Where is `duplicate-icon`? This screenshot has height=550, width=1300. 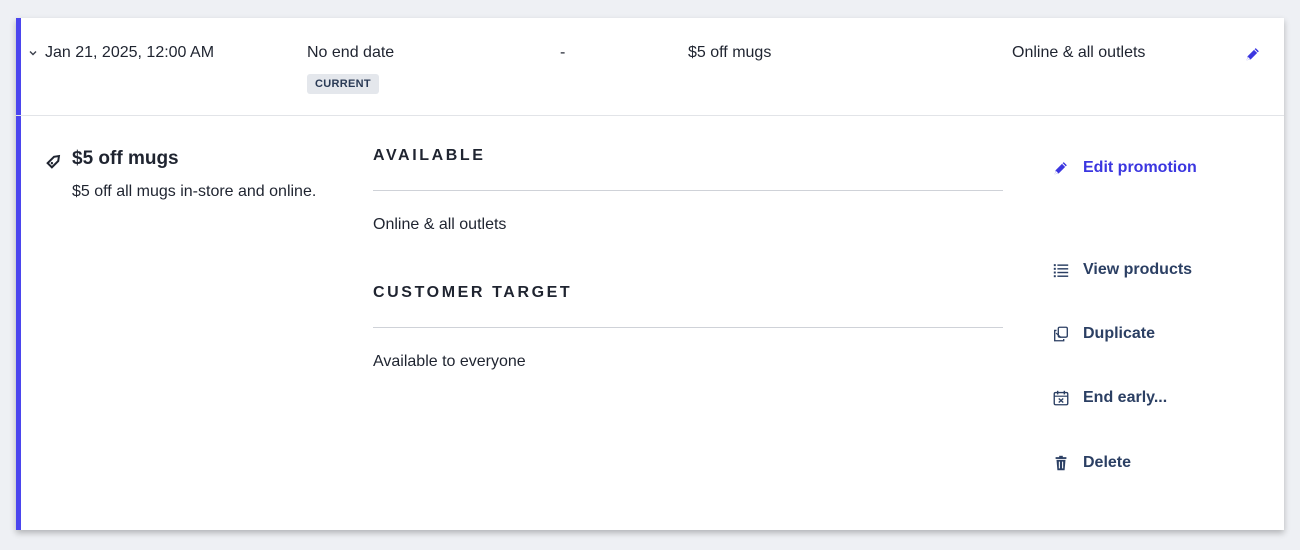
duplicate-icon is located at coordinates (1061, 334).